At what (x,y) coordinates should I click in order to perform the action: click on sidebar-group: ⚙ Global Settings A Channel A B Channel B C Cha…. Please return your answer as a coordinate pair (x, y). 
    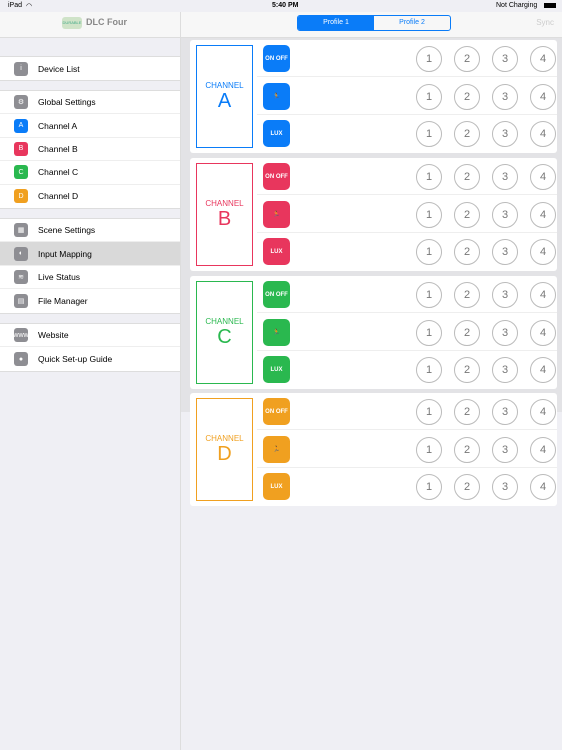
    Looking at the image, I should click on (90, 149).